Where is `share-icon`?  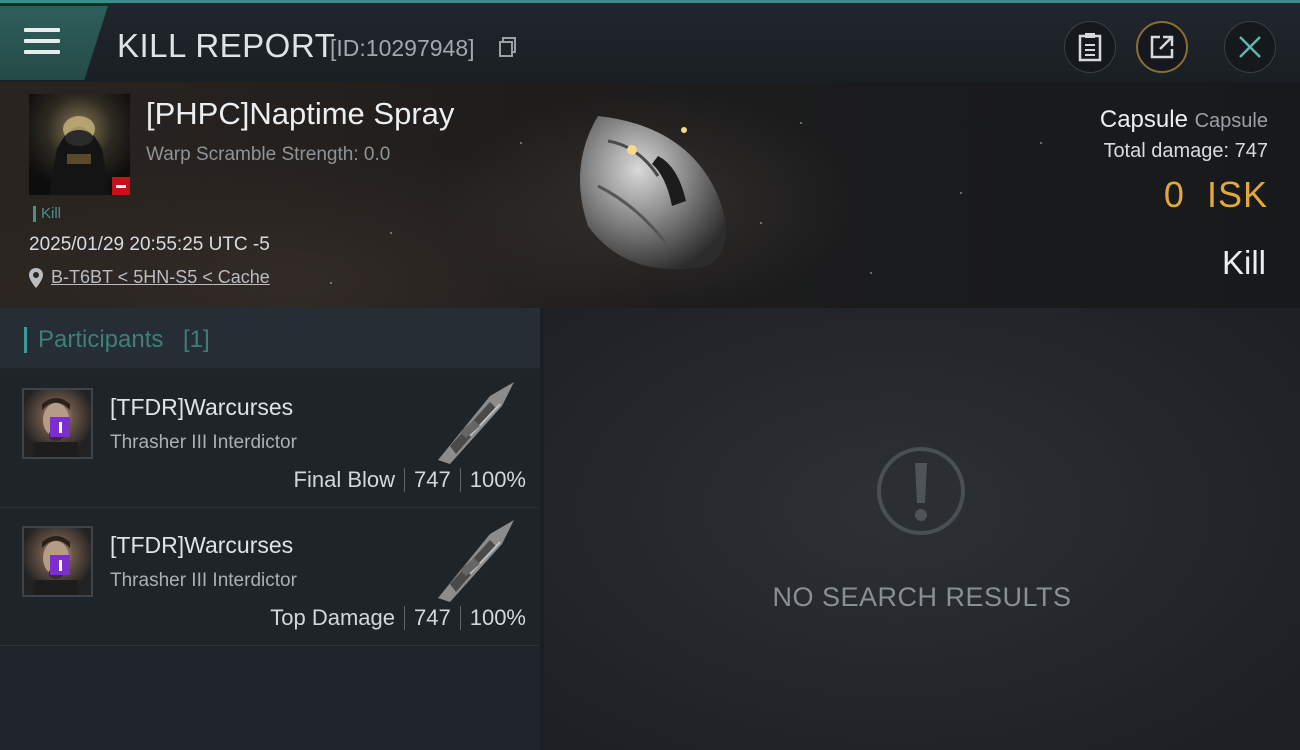
share-icon is located at coordinates (1162, 47).